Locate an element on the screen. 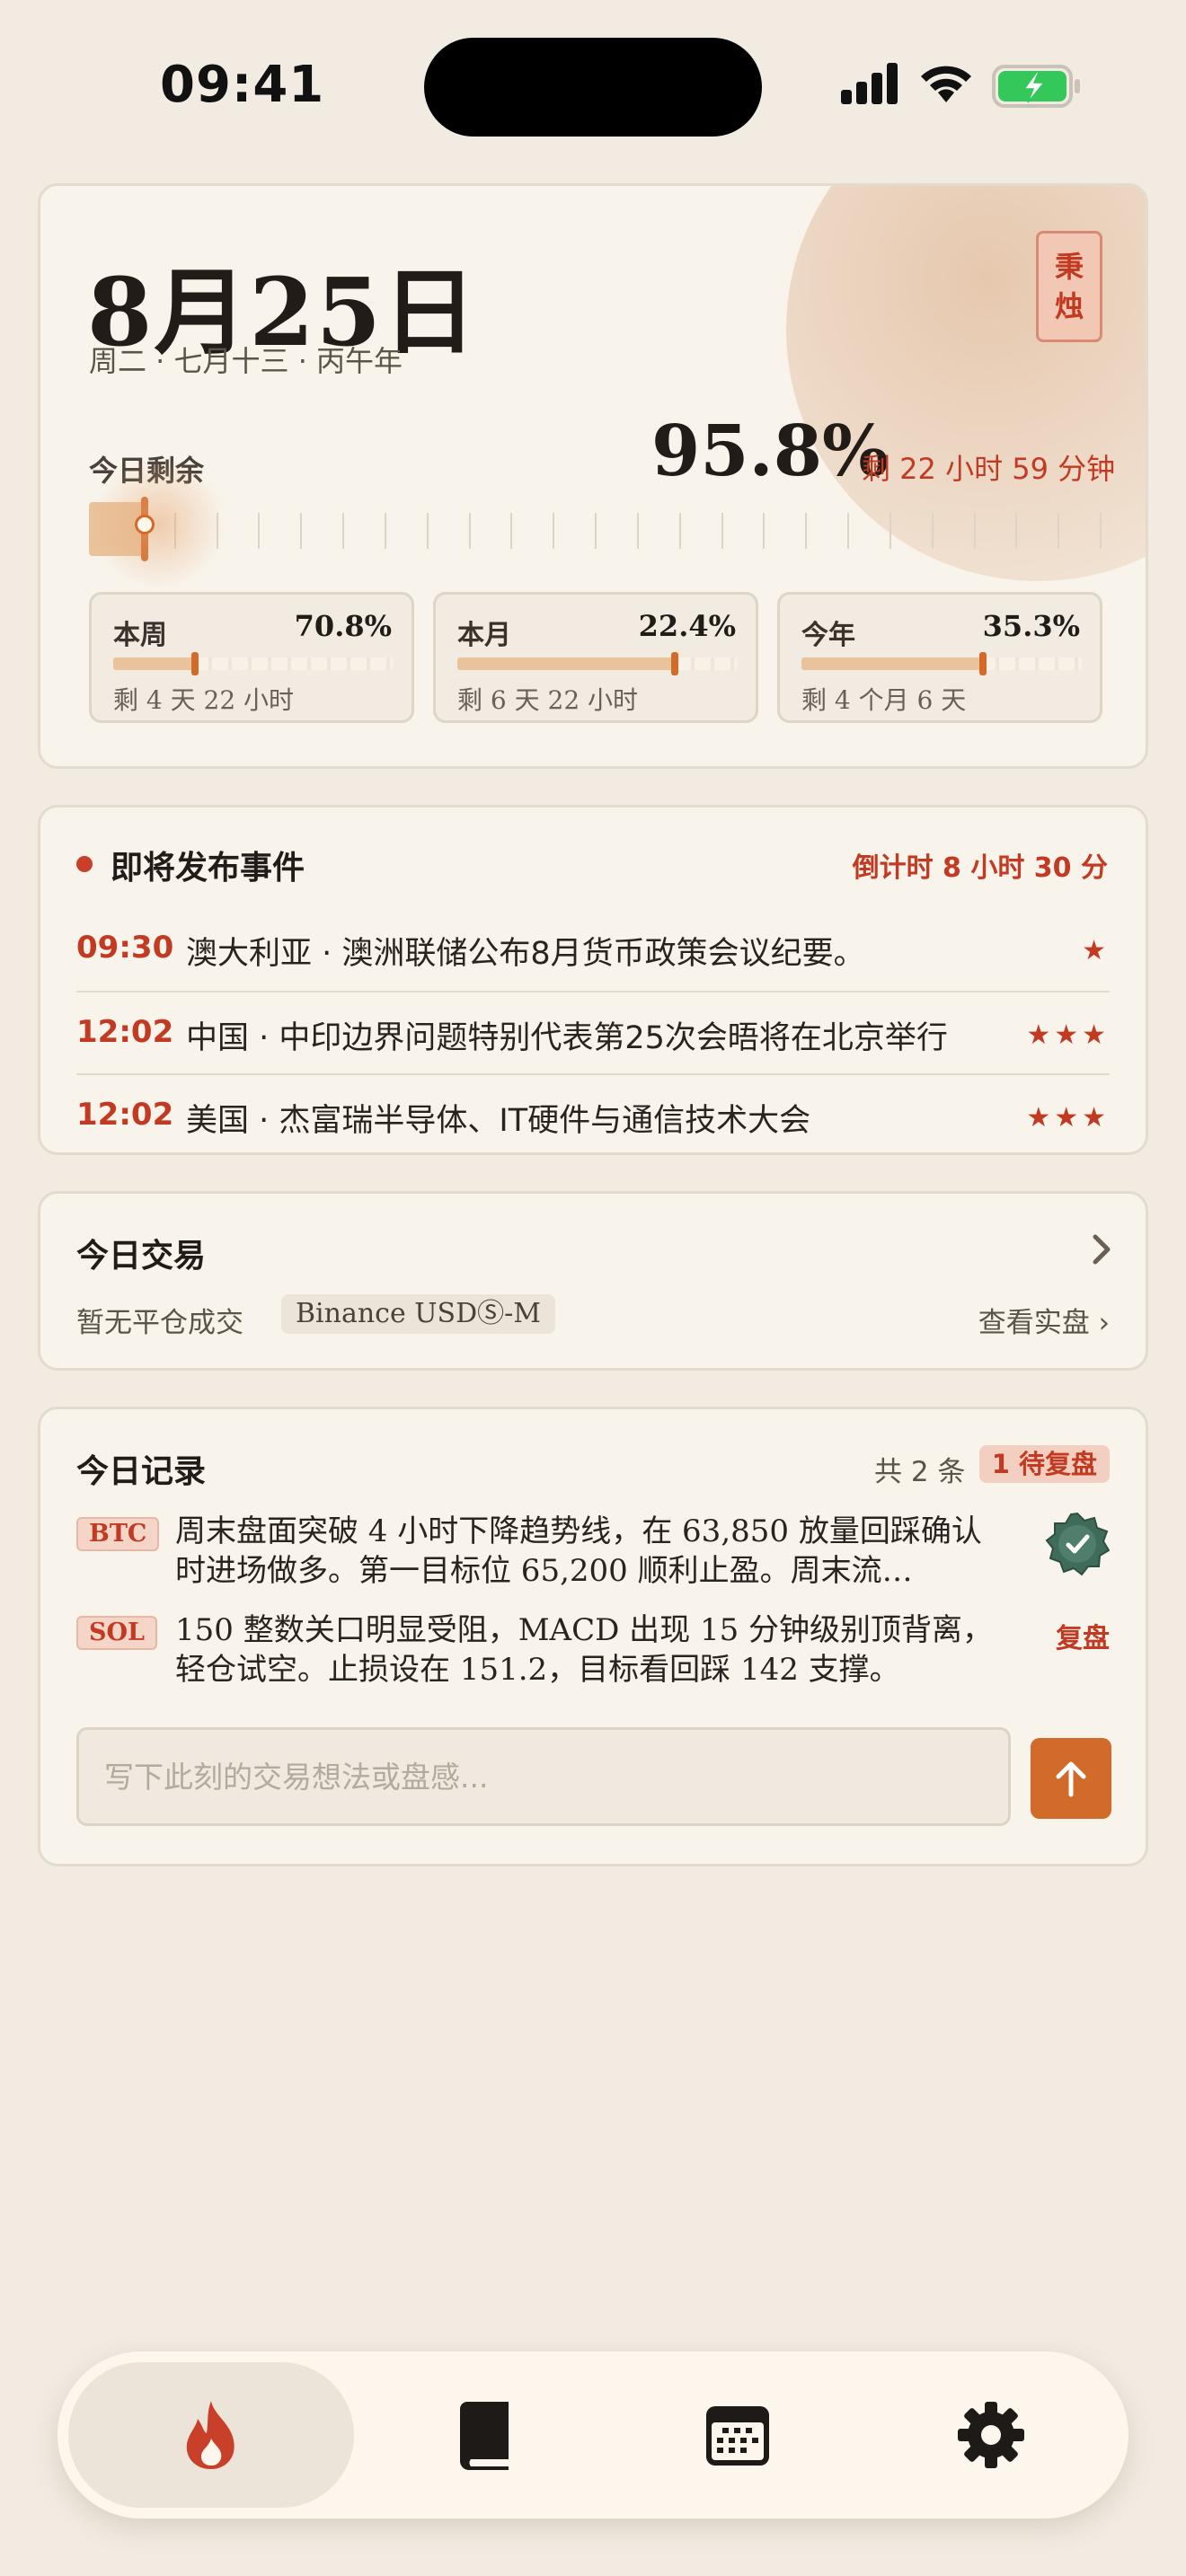 Image resolution: width=1186 pixels, height=2576 pixels. month-label: 本月 is located at coordinates (484, 635).